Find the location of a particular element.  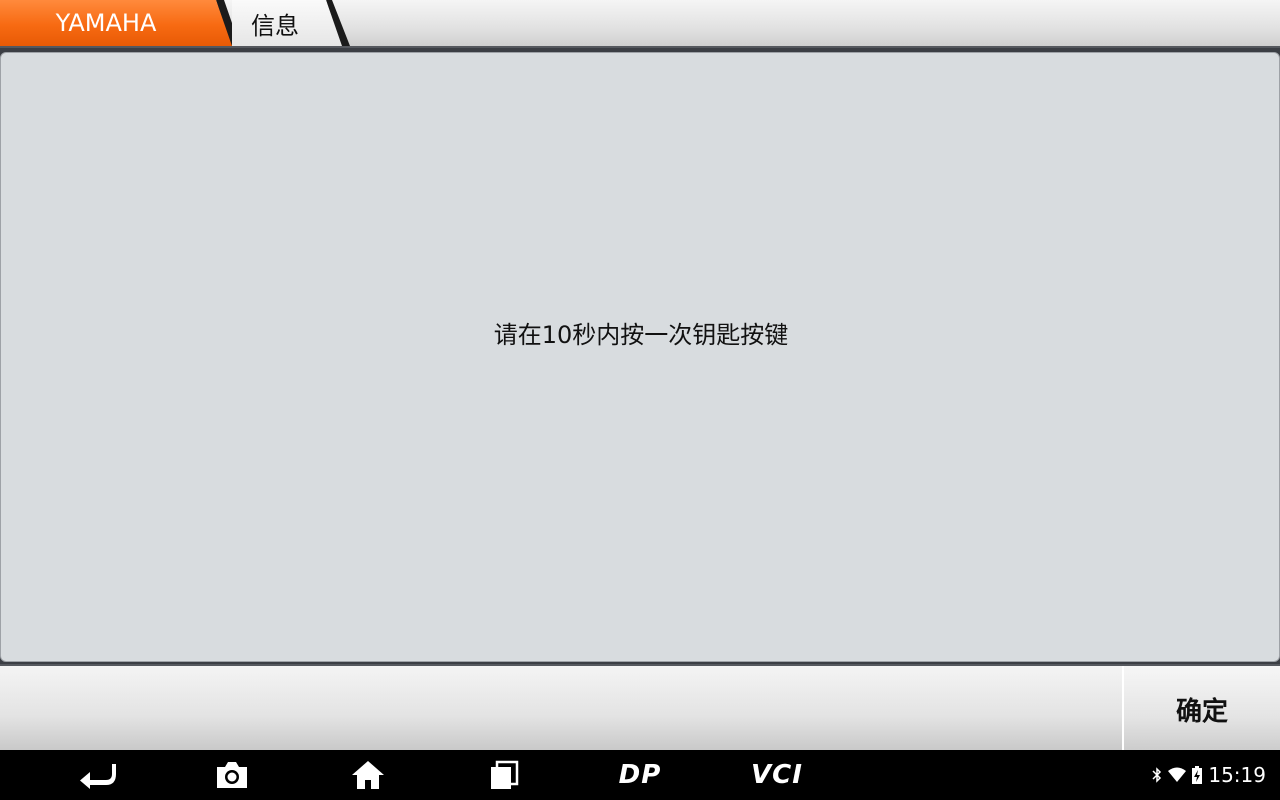

battery-charging-icon is located at coordinates (1197, 775).